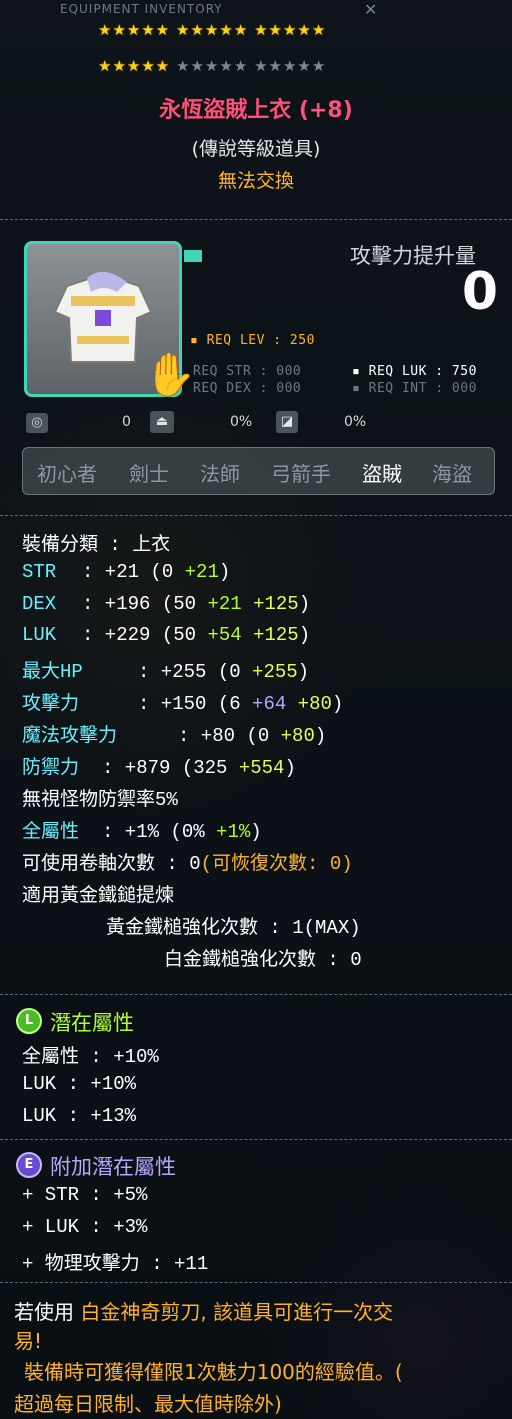  What do you see at coordinates (201, 572) in the screenshot?
I see `stat-str-flame: +21` at bounding box center [201, 572].